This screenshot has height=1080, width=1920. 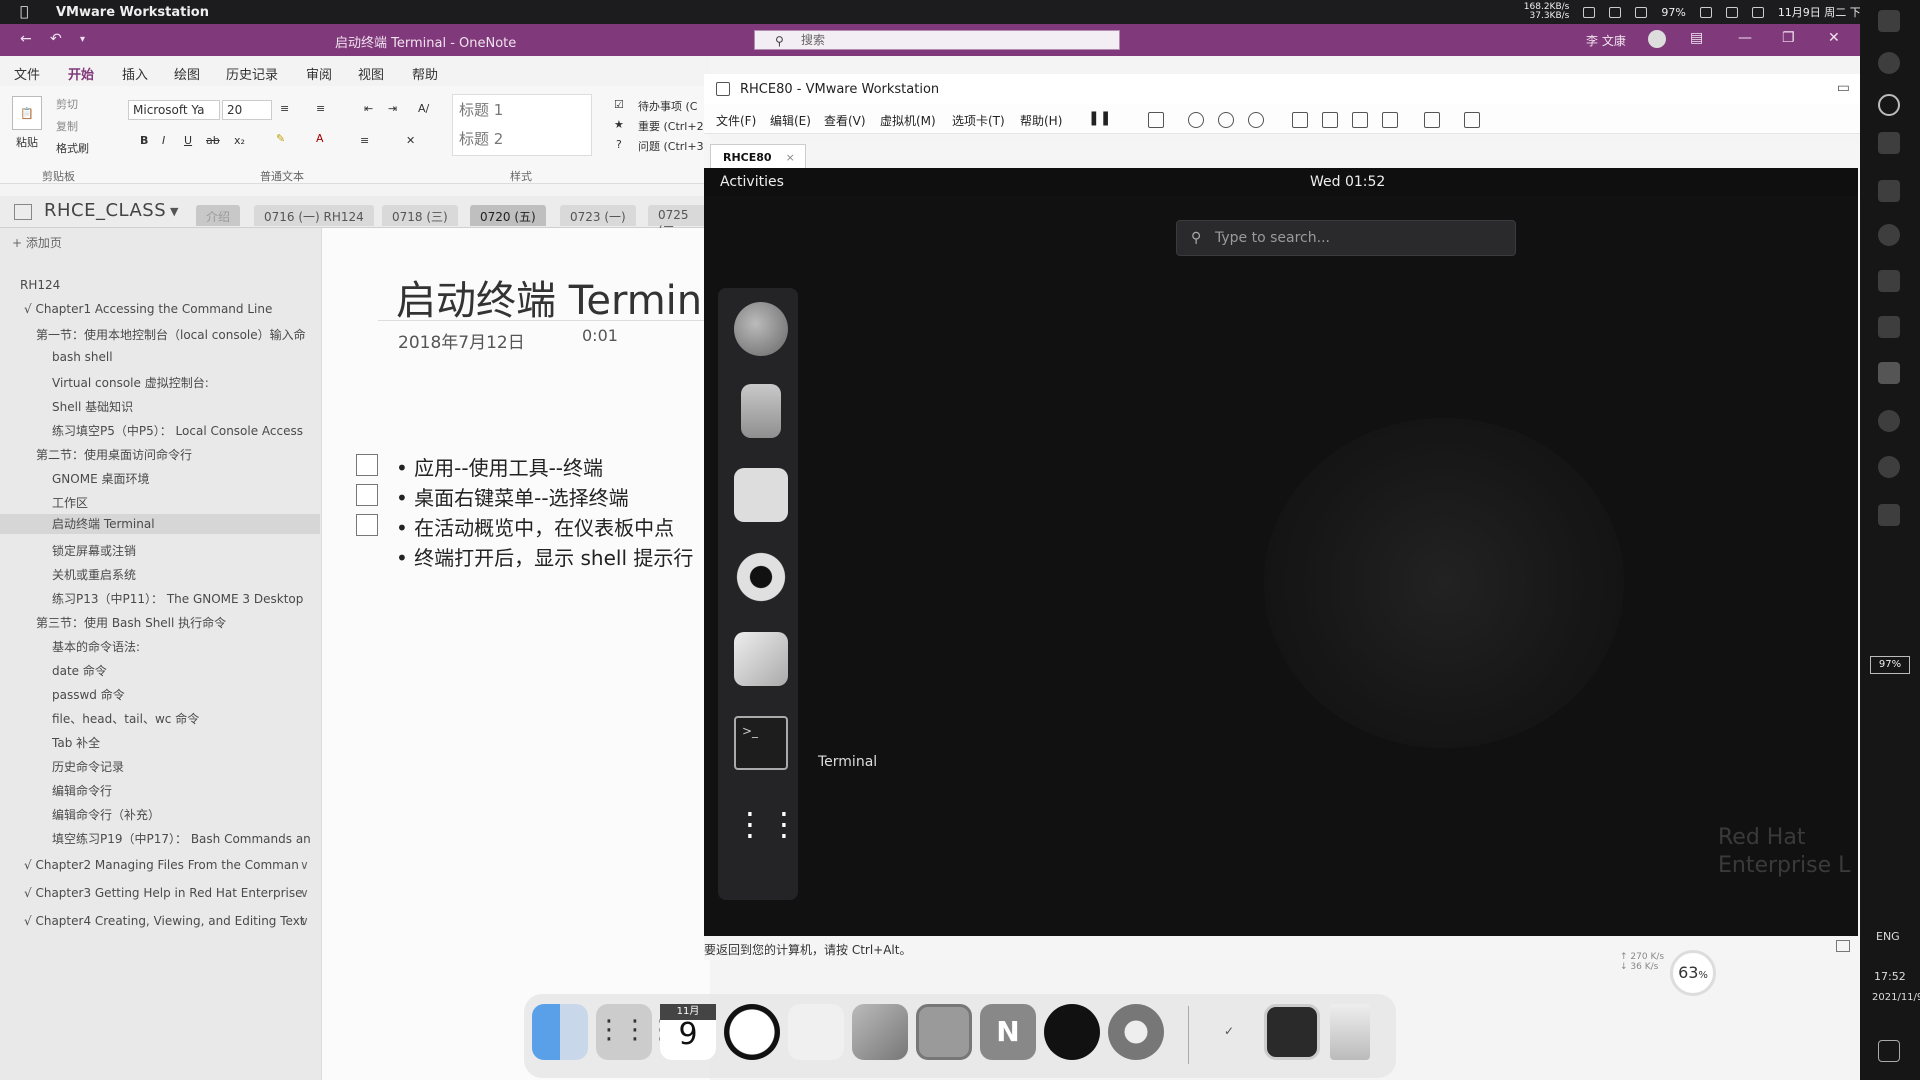 What do you see at coordinates (790, 157) in the screenshot?
I see `close-tab-icon: ×` at bounding box center [790, 157].